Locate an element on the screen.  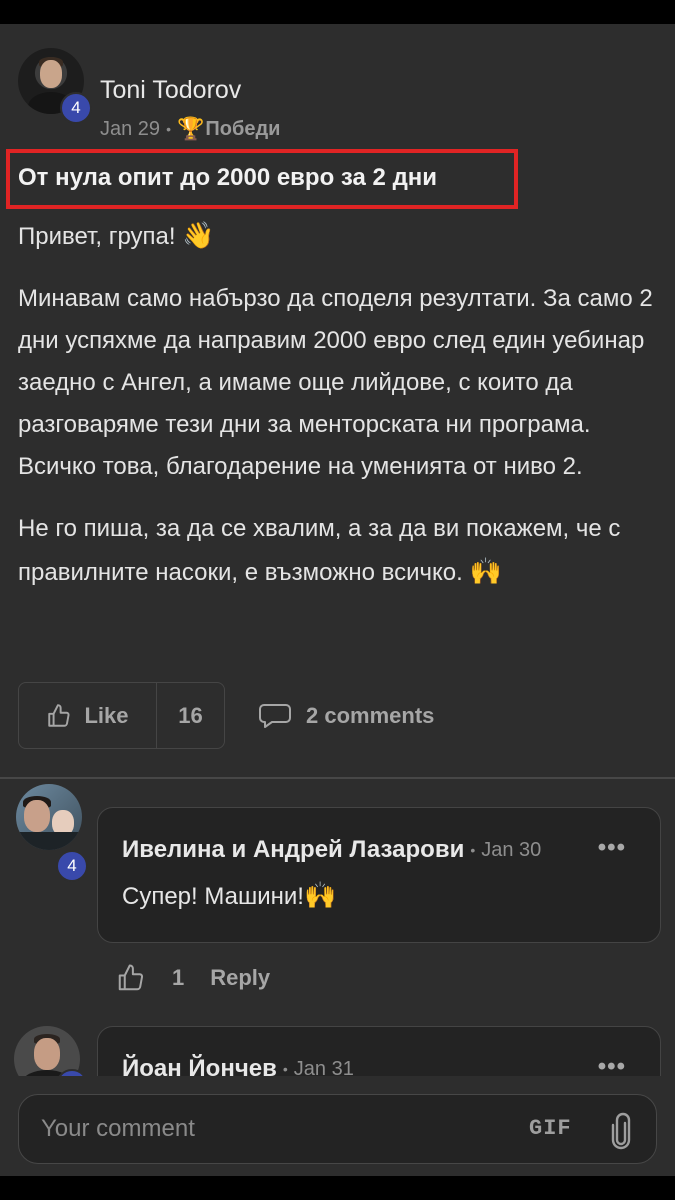
post-greeting: Привет, група! 👋 is located at coordinates (116, 235).